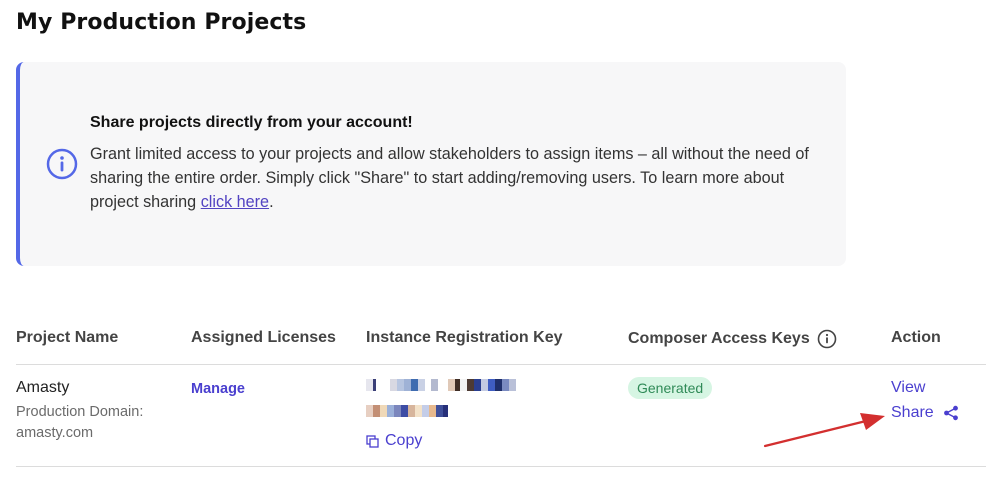  What do you see at coordinates (62, 164) in the screenshot?
I see `info-circle-icon` at bounding box center [62, 164].